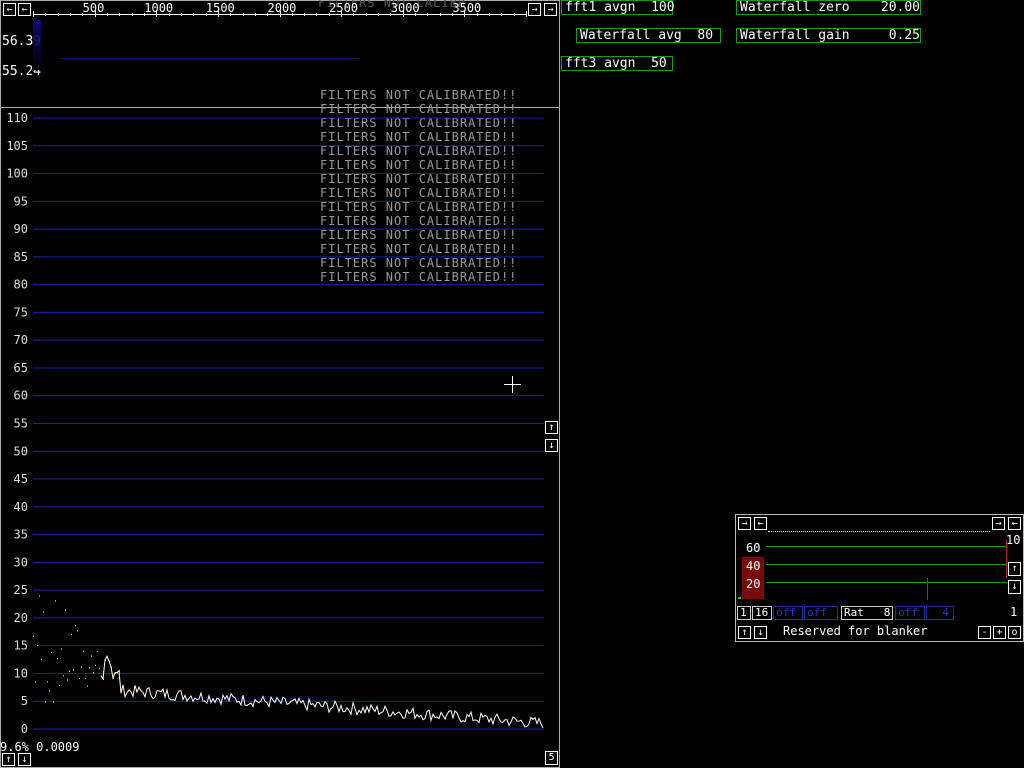  I want to click on ruler-label-500: 500, so click(93, 8).